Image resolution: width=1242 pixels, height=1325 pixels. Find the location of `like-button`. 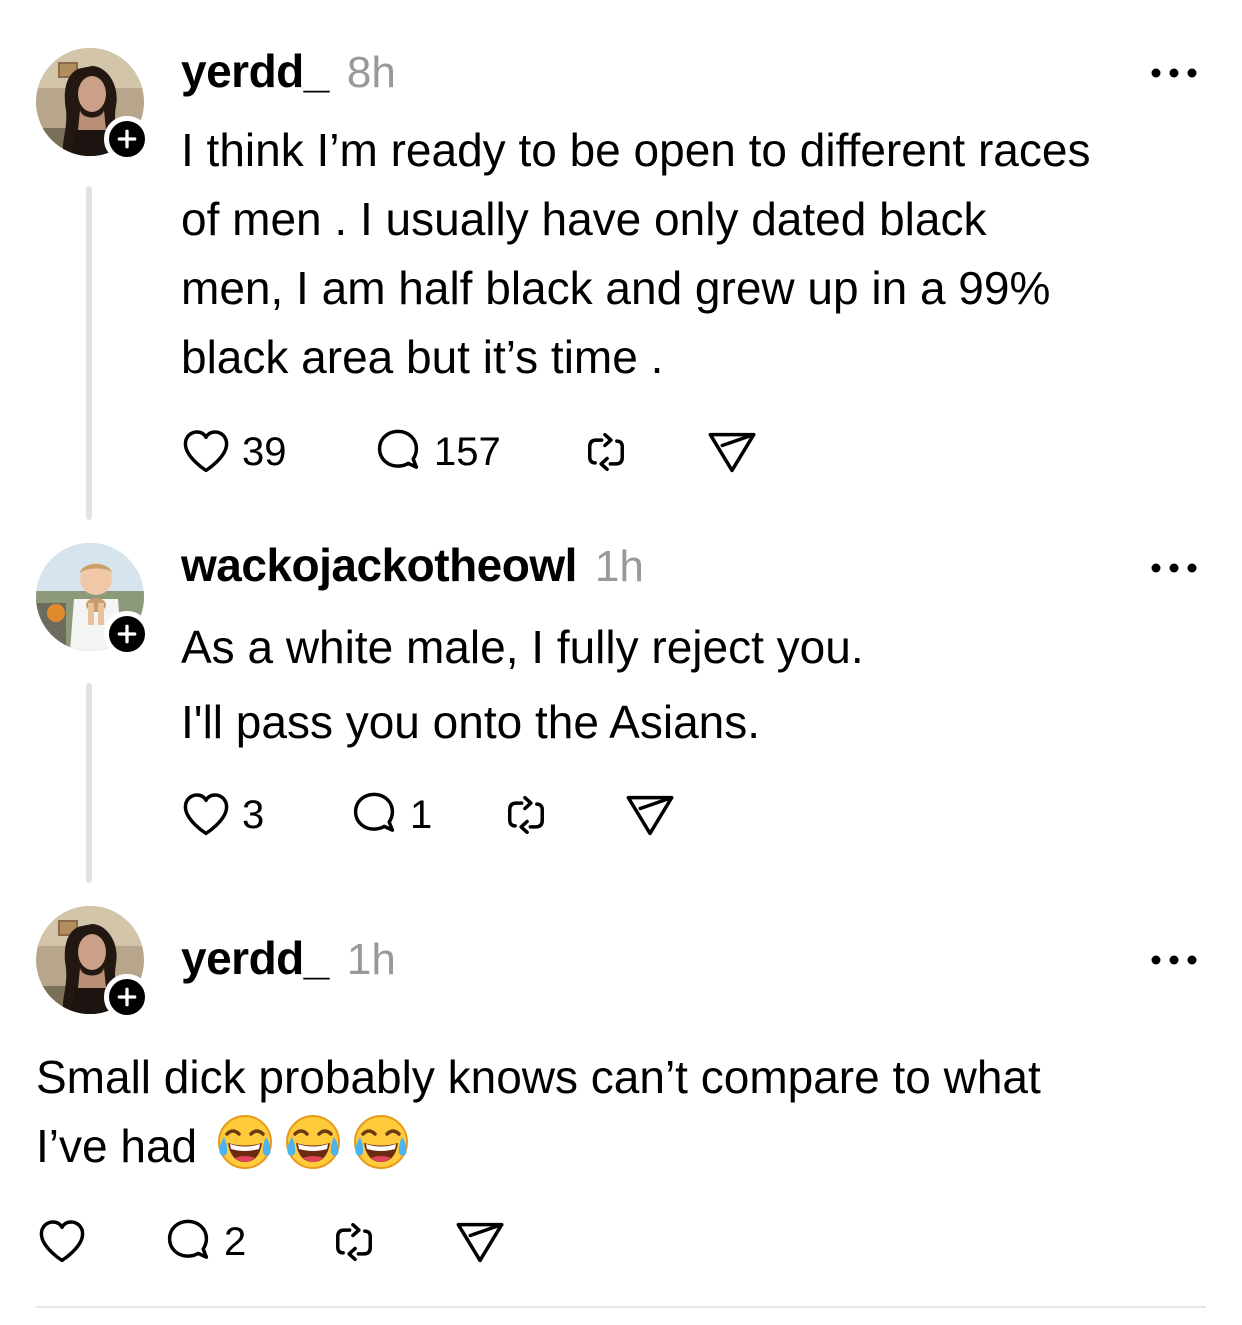

like-button is located at coordinates (99, 1242).